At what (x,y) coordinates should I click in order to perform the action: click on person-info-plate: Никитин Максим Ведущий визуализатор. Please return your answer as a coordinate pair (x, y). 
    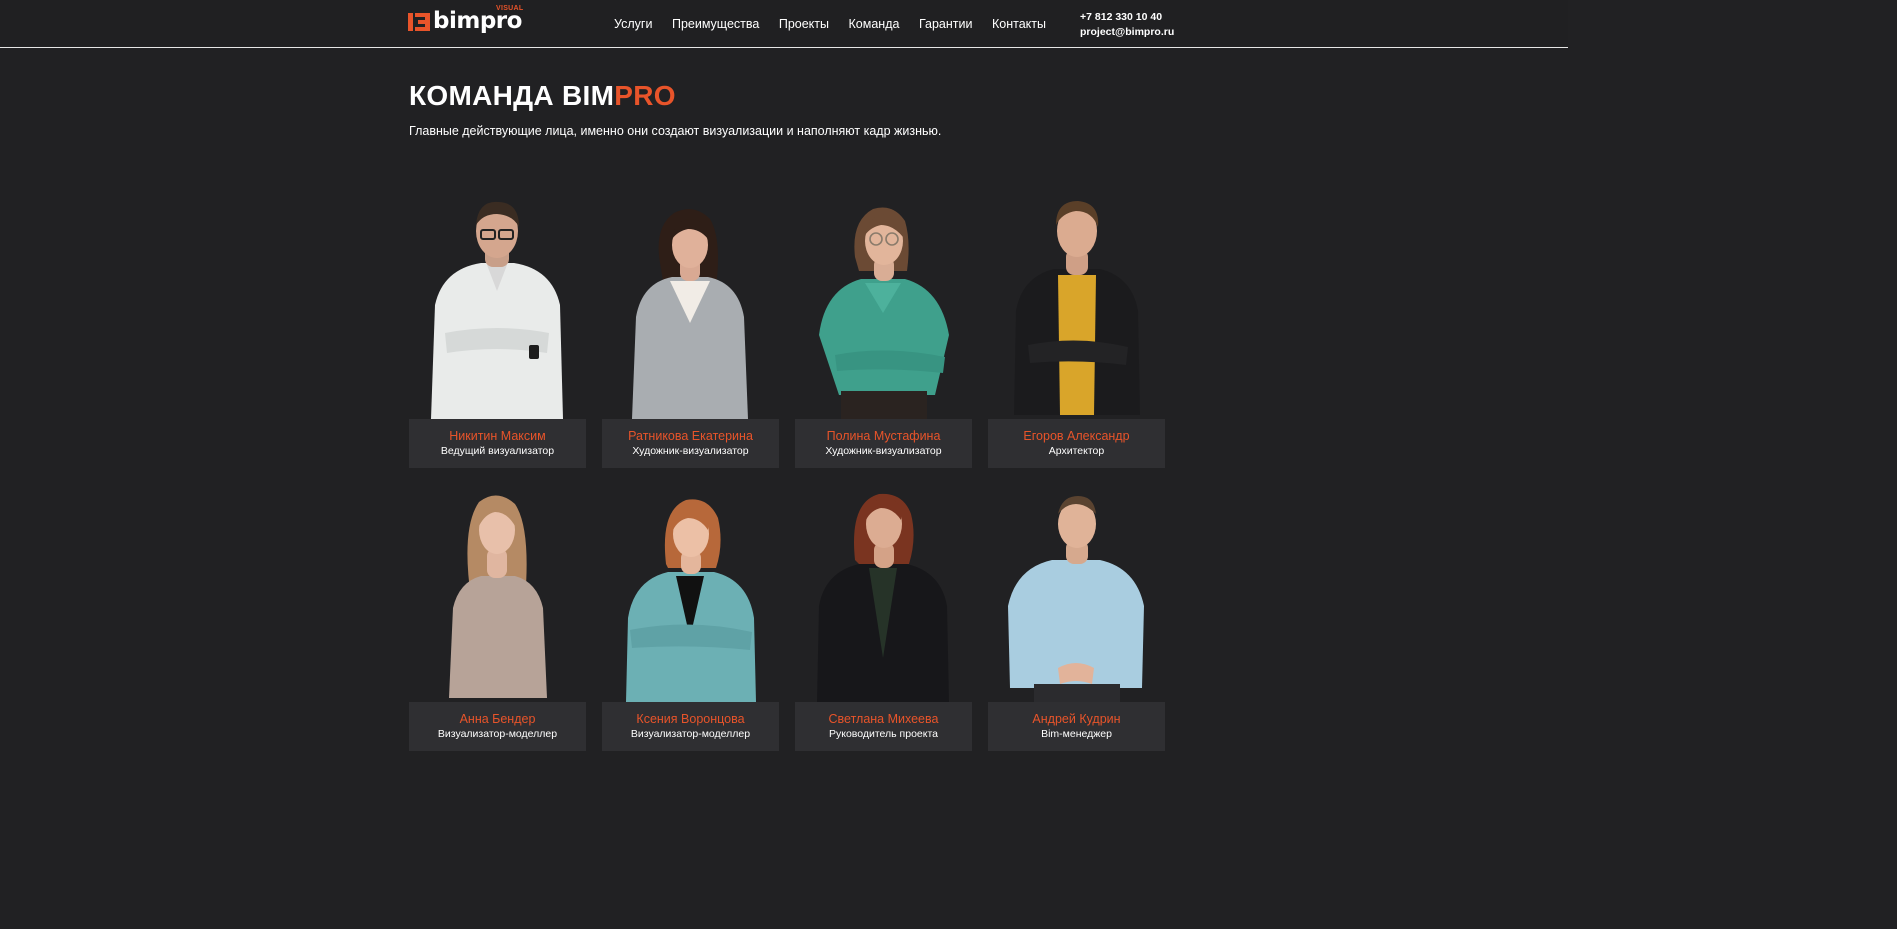
    Looking at the image, I should click on (497, 443).